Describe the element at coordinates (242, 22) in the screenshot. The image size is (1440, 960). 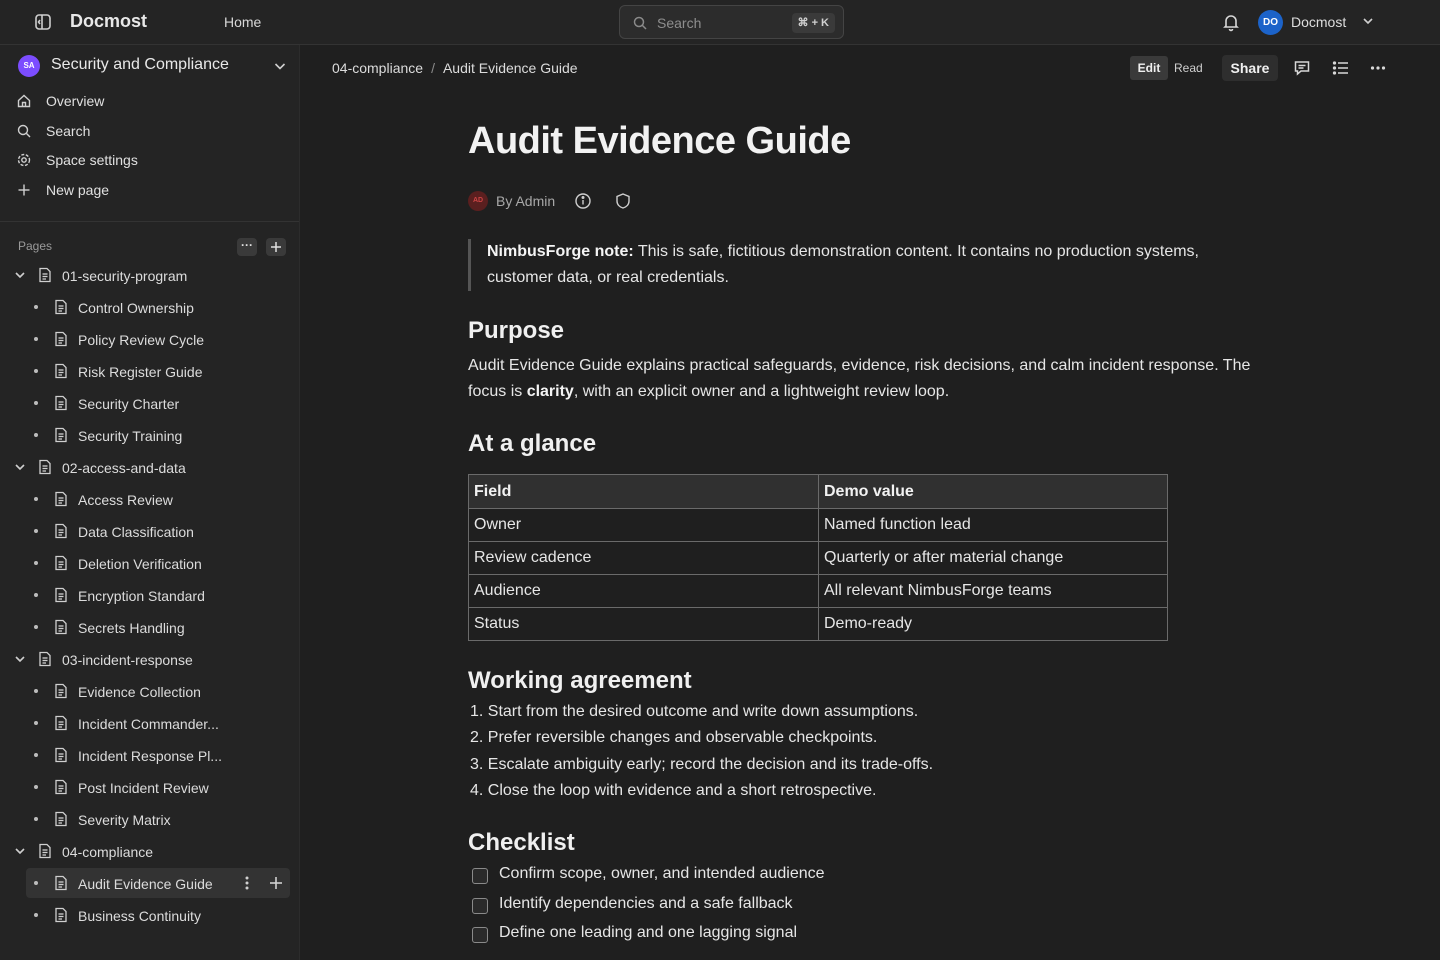
I see `home-link: Home` at that location.